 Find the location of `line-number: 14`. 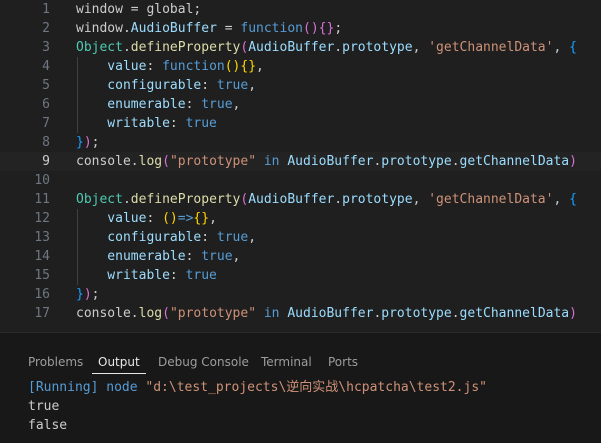

line-number: 14 is located at coordinates (42, 256).